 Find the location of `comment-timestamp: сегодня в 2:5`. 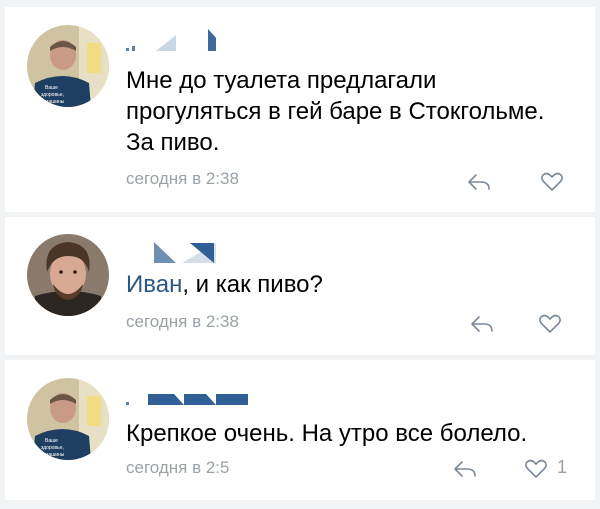

comment-timestamp: сегодня в 2:5 is located at coordinates (178, 468).